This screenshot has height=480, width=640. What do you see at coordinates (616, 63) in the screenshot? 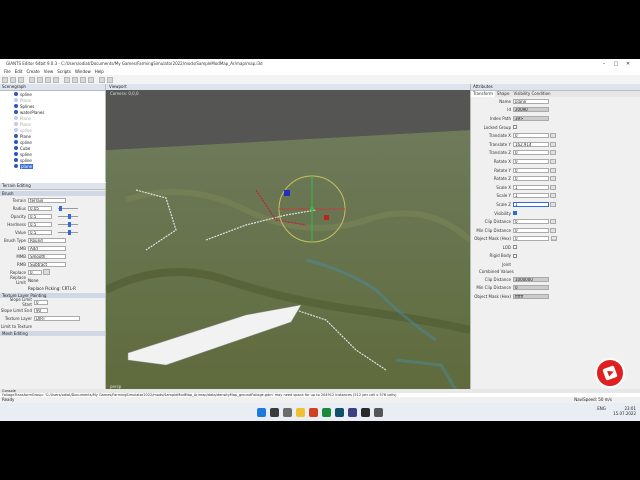
I see `maximize-button: □` at bounding box center [616, 63].